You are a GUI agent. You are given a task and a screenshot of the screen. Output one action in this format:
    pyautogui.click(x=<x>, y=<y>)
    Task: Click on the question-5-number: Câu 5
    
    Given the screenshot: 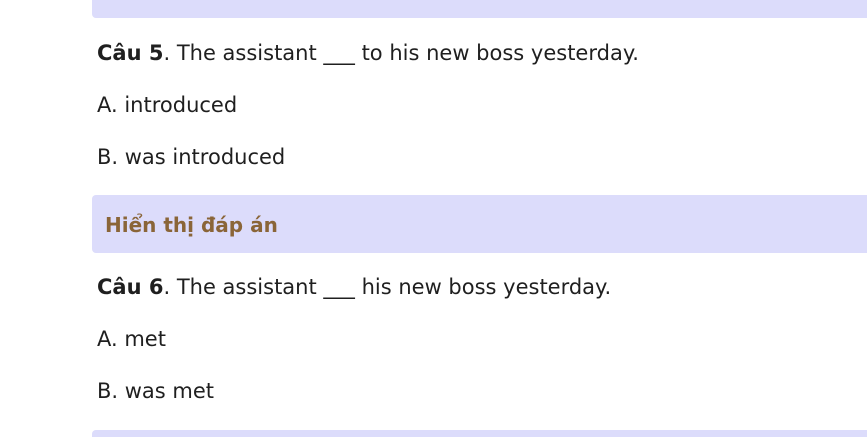 What is the action you would take?
    pyautogui.click(x=130, y=53)
    